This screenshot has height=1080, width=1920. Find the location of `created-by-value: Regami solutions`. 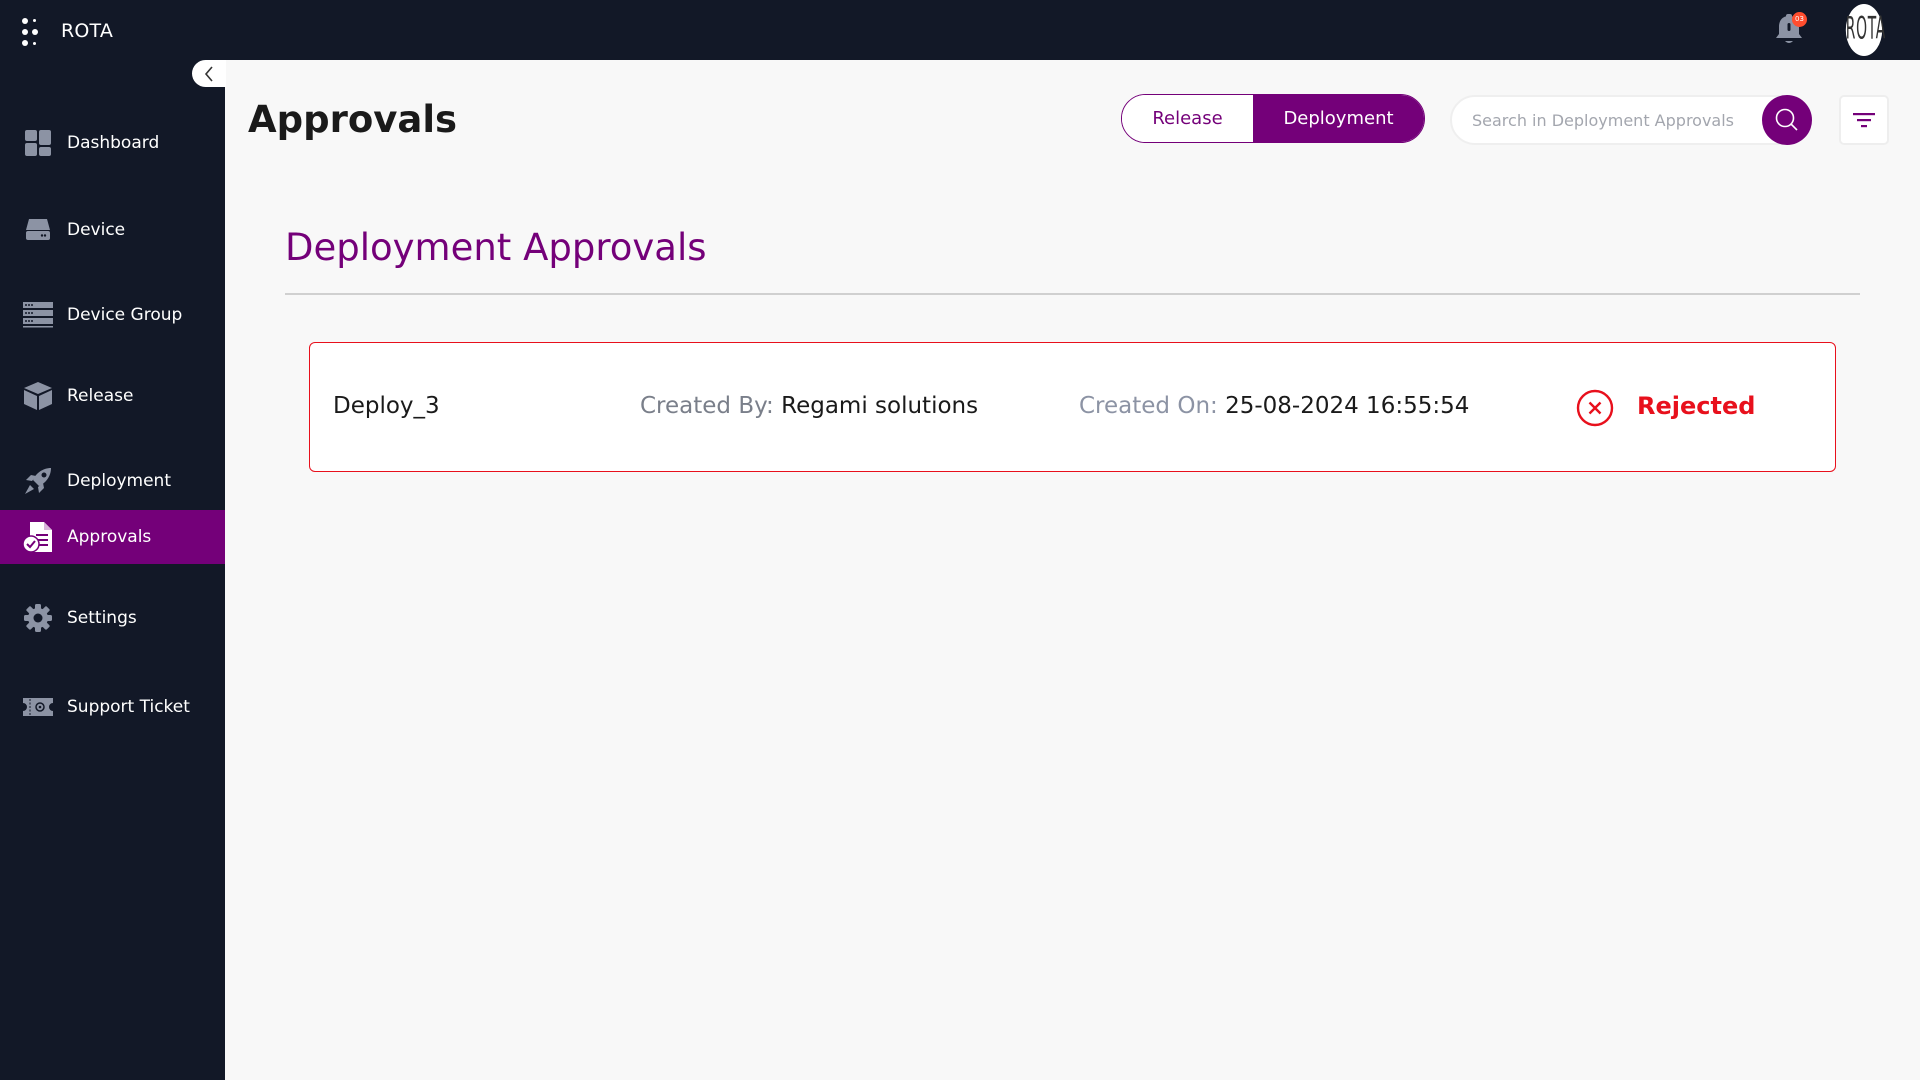

created-by-value: Regami solutions is located at coordinates (880, 406).